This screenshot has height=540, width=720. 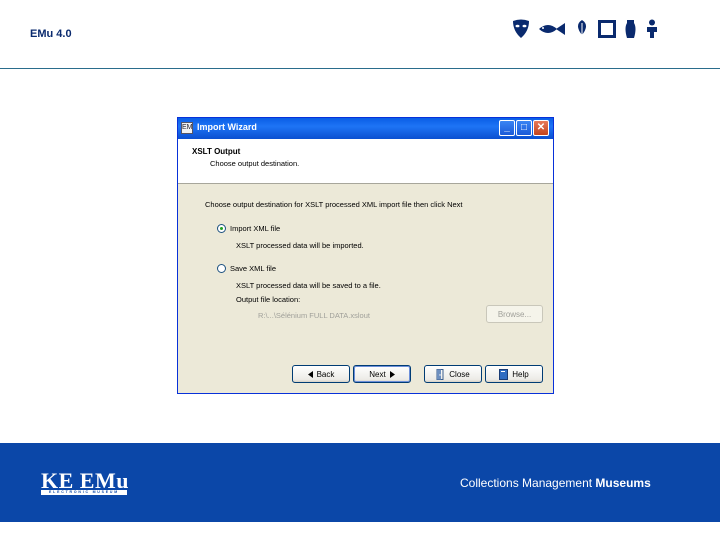 I want to click on step-title: XSLT Output, so click(x=216, y=151).